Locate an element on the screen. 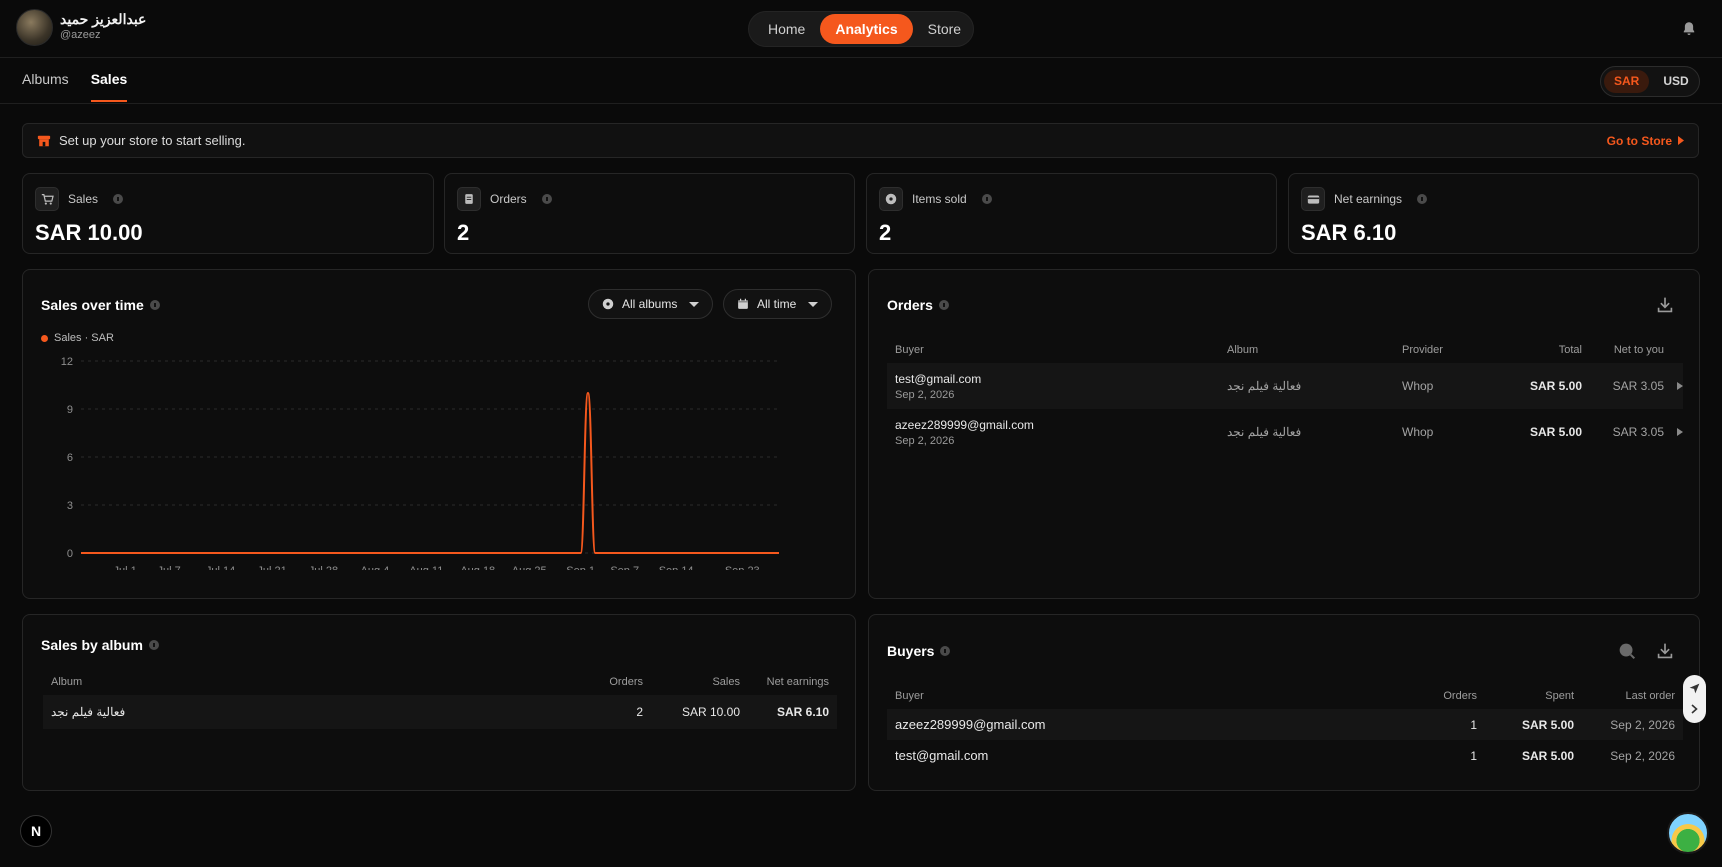 The width and height of the screenshot is (1722, 867). section-title: Buyers is located at coordinates (911, 651).